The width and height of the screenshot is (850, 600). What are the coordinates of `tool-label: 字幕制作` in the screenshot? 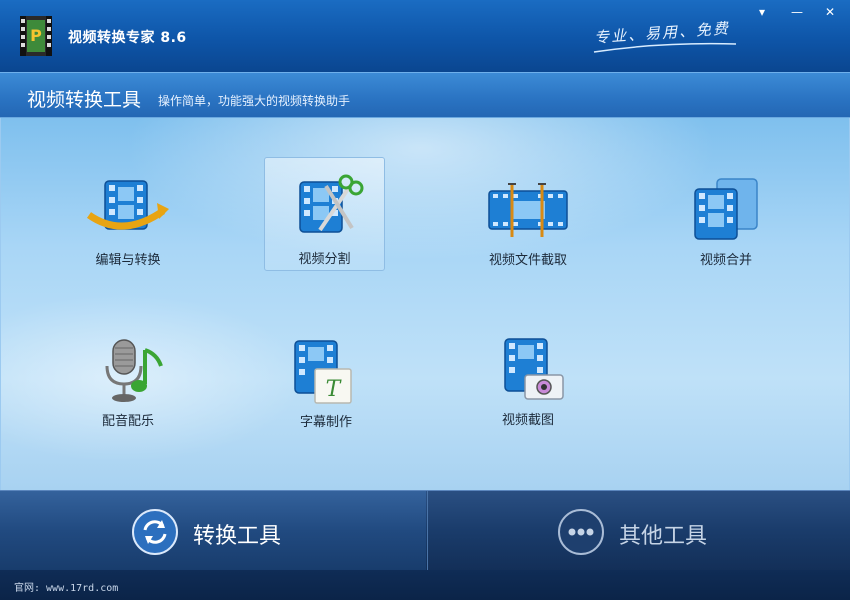 It's located at (325, 422).